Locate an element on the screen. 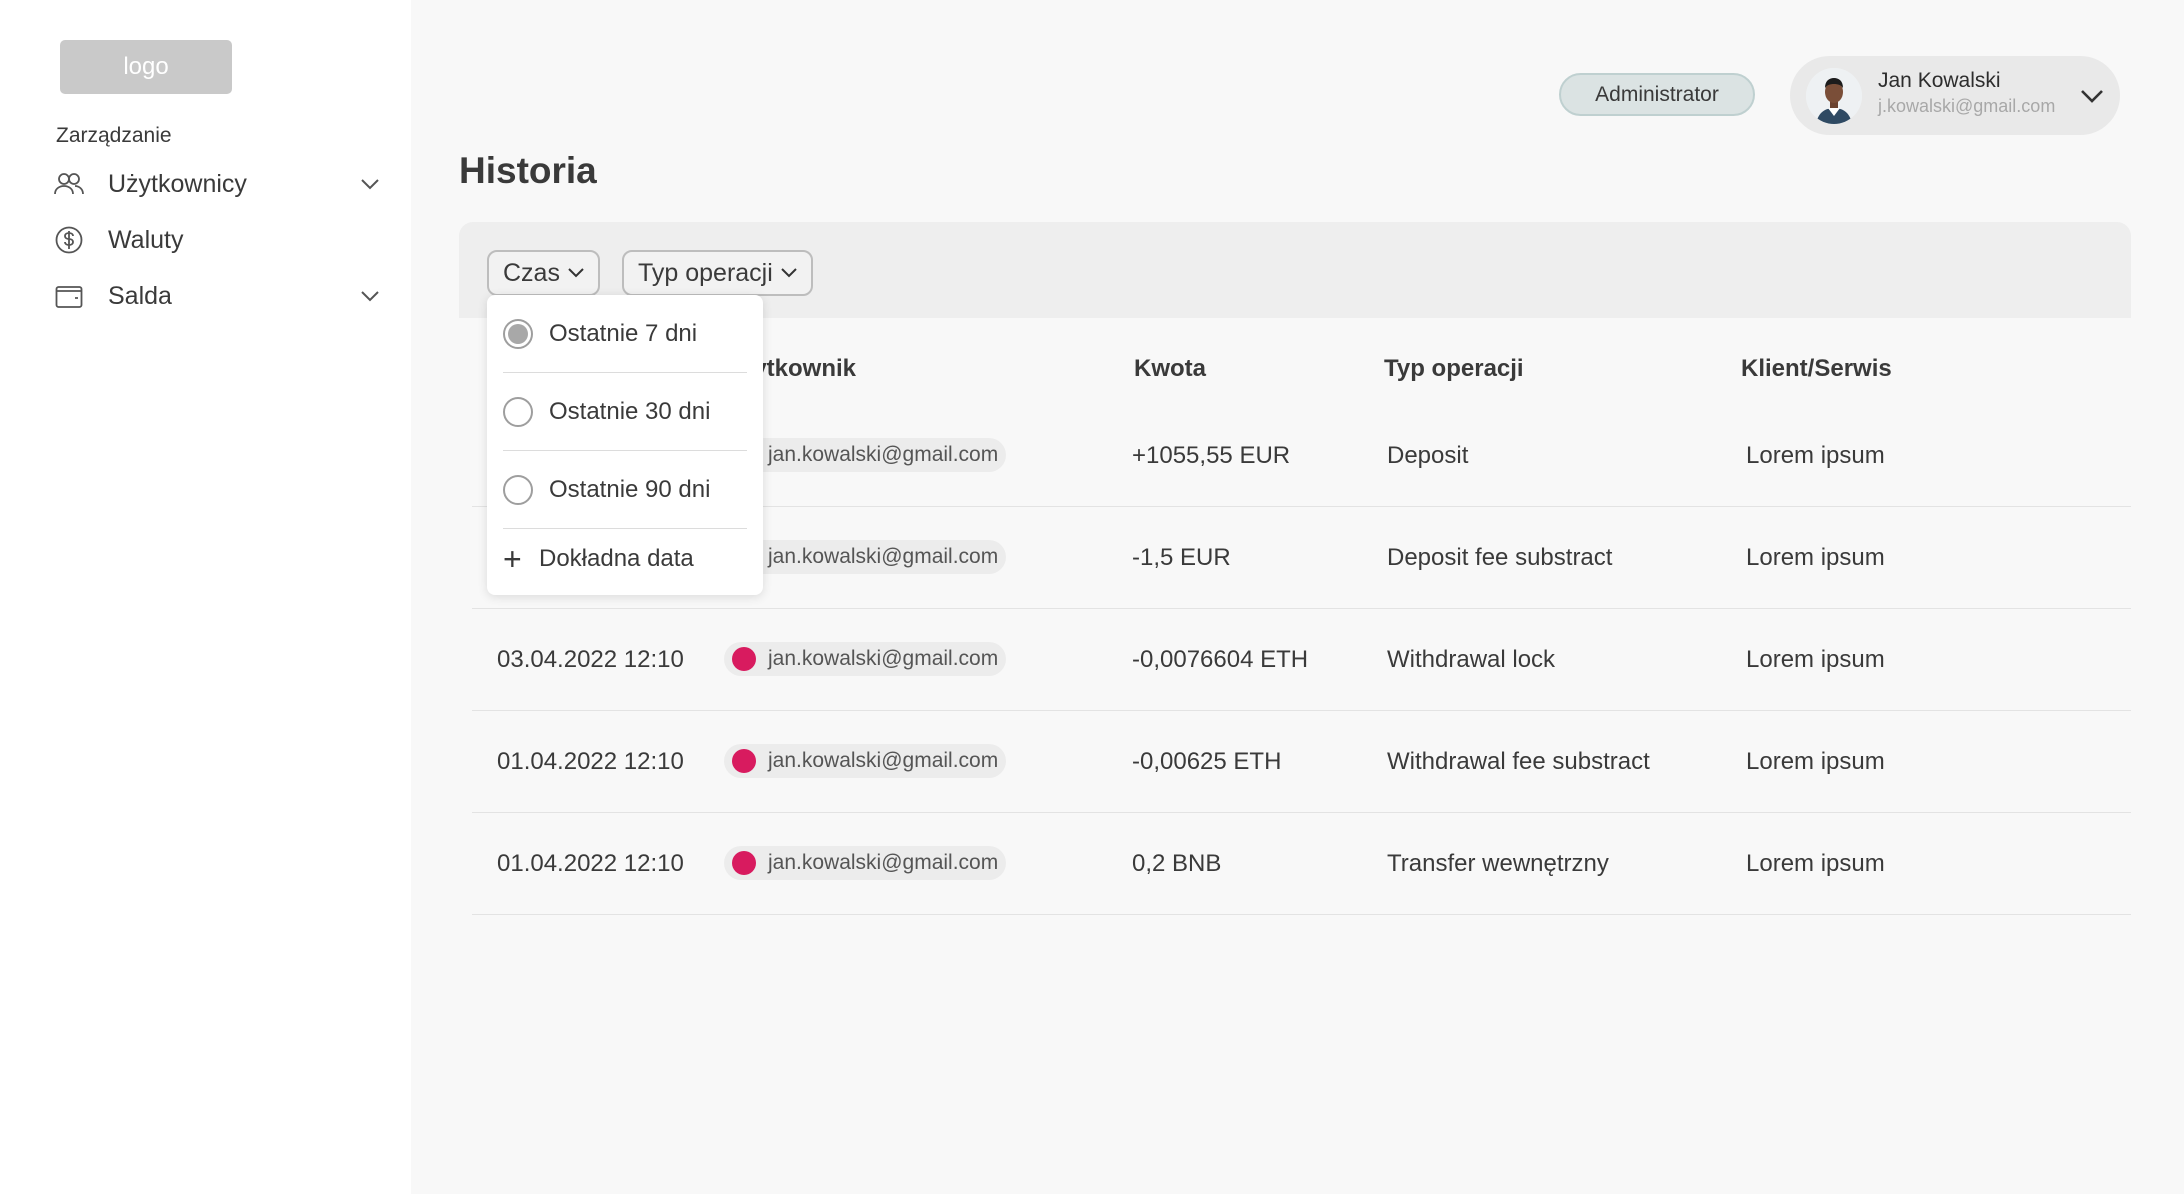 This screenshot has height=1194, width=2184. time-option-90-days: Ostatnie 90 dni is located at coordinates (625, 490).